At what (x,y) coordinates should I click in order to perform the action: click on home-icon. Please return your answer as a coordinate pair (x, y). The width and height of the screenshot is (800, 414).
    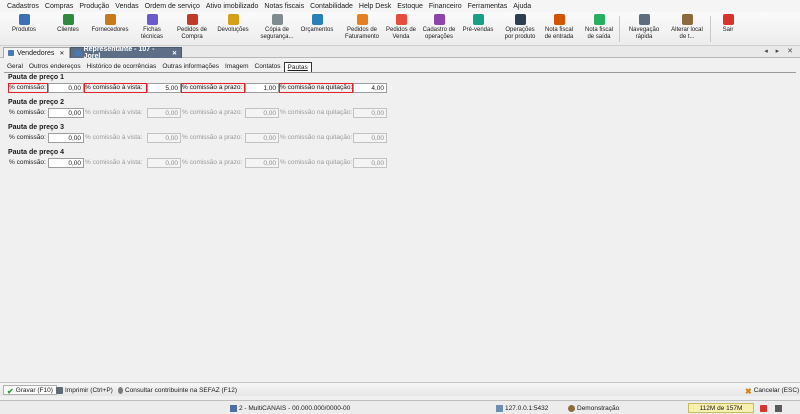
    Looking at the image, I should click on (687, 19).